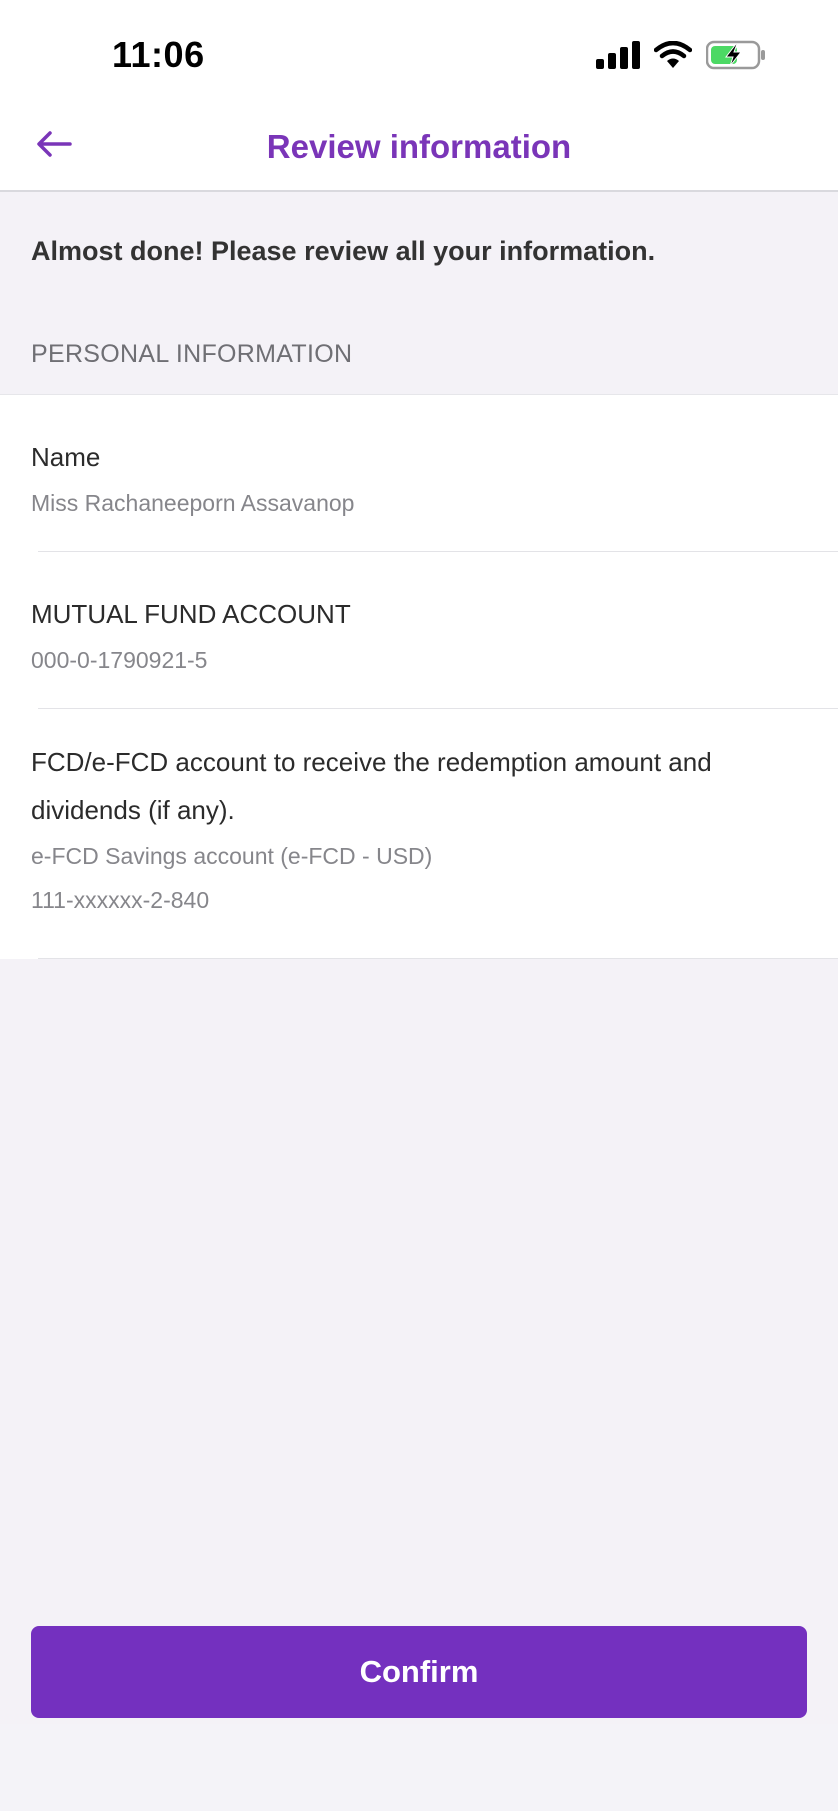  I want to click on row-label: MUTUAL FUND ACCOUNT, so click(191, 614).